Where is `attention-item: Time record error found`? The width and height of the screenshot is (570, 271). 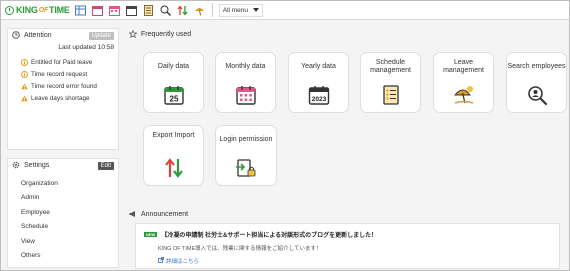
attention-item: Time record error found is located at coordinates (69, 86).